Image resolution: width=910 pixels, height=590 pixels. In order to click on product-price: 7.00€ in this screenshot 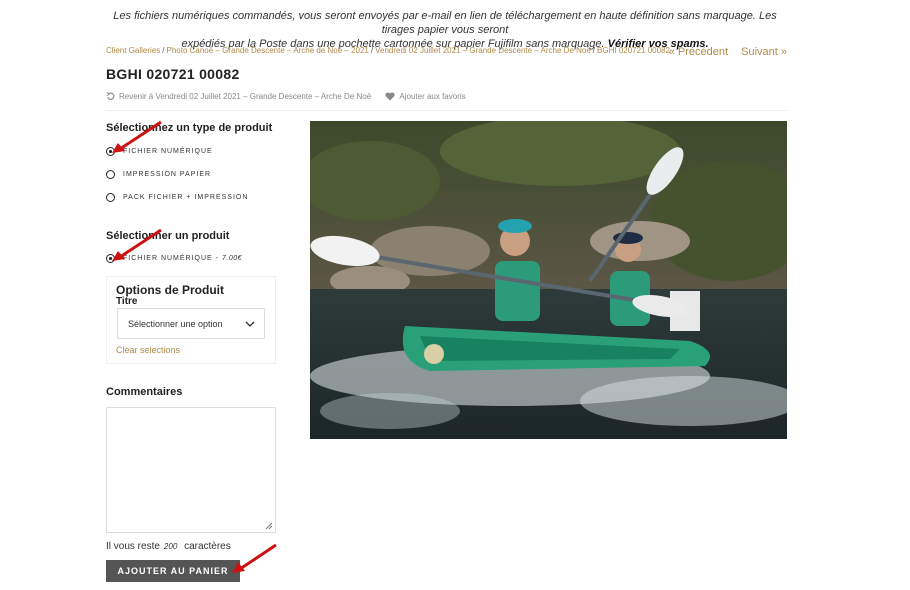, I will do `click(232, 258)`.